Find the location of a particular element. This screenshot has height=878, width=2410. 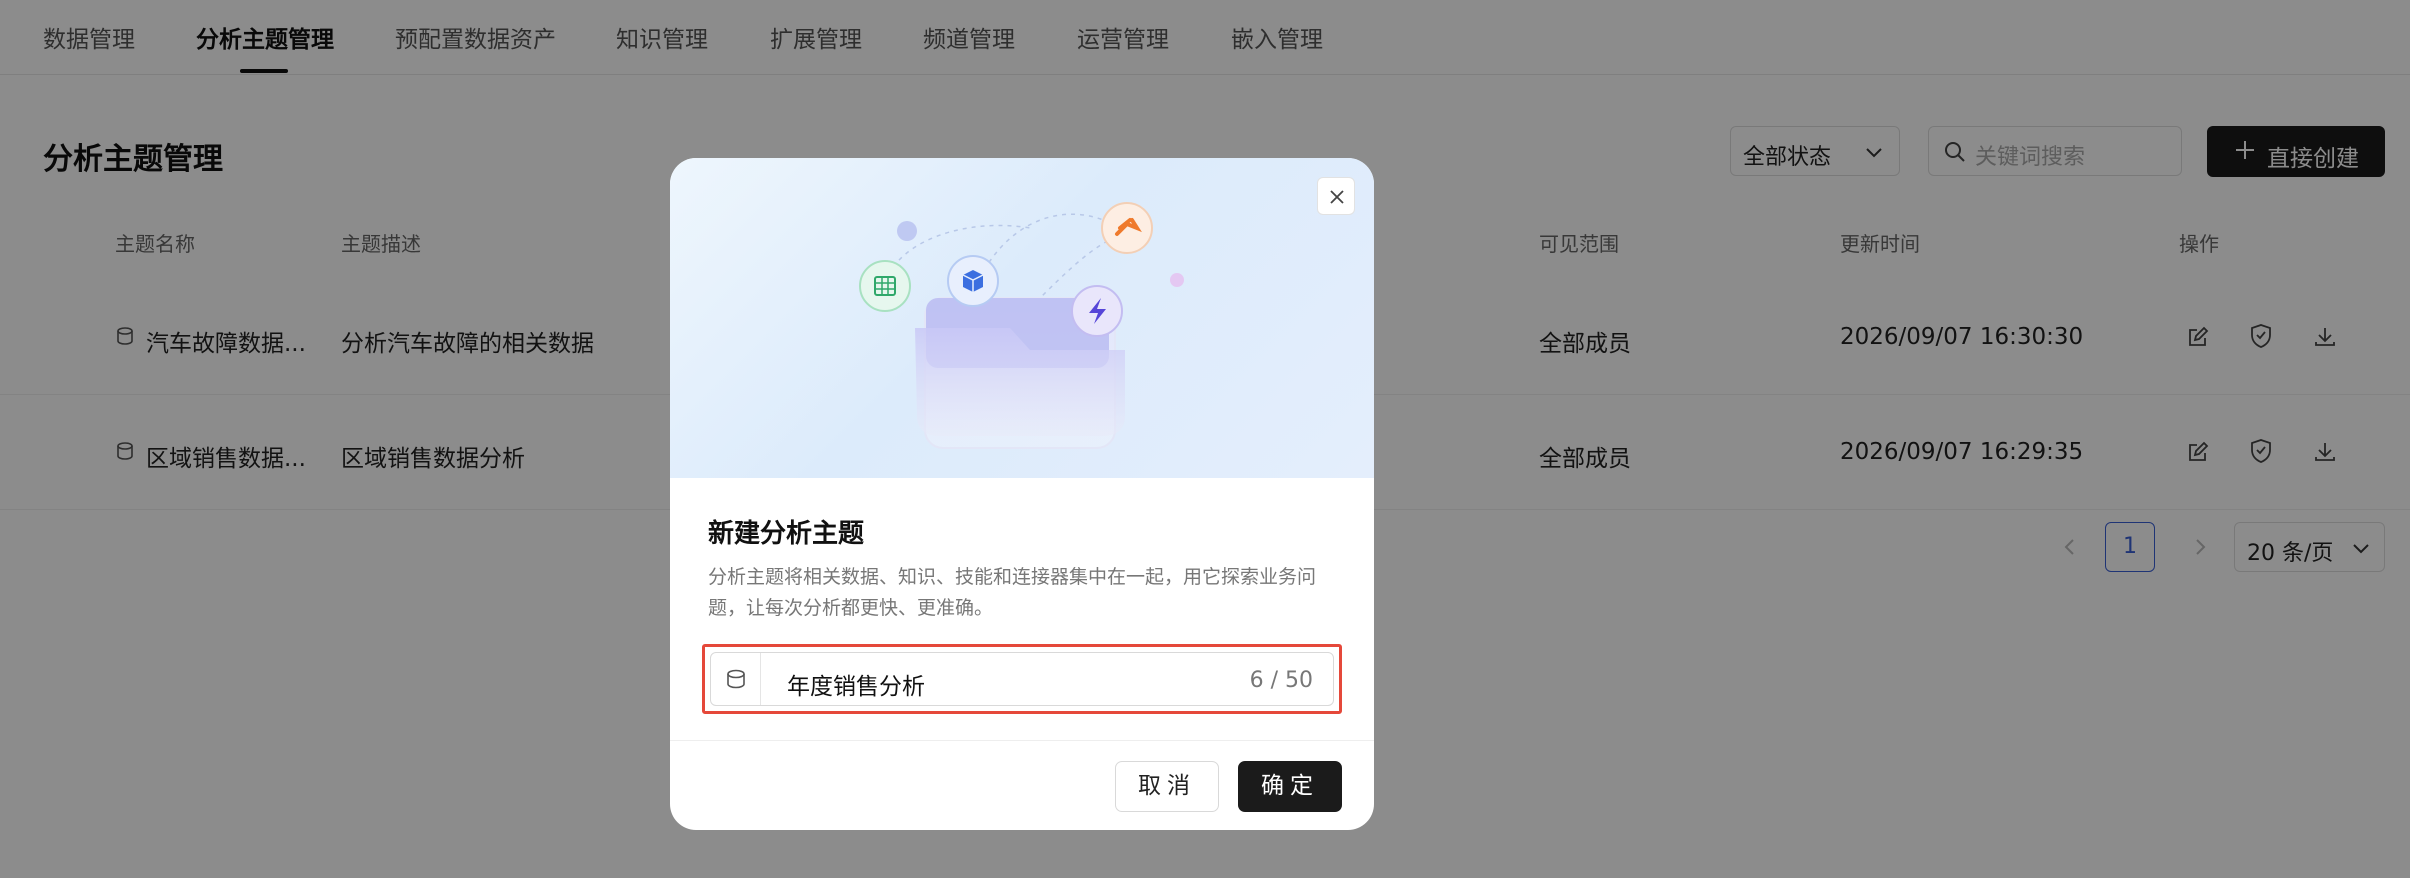

close-icon is located at coordinates (1337, 197).